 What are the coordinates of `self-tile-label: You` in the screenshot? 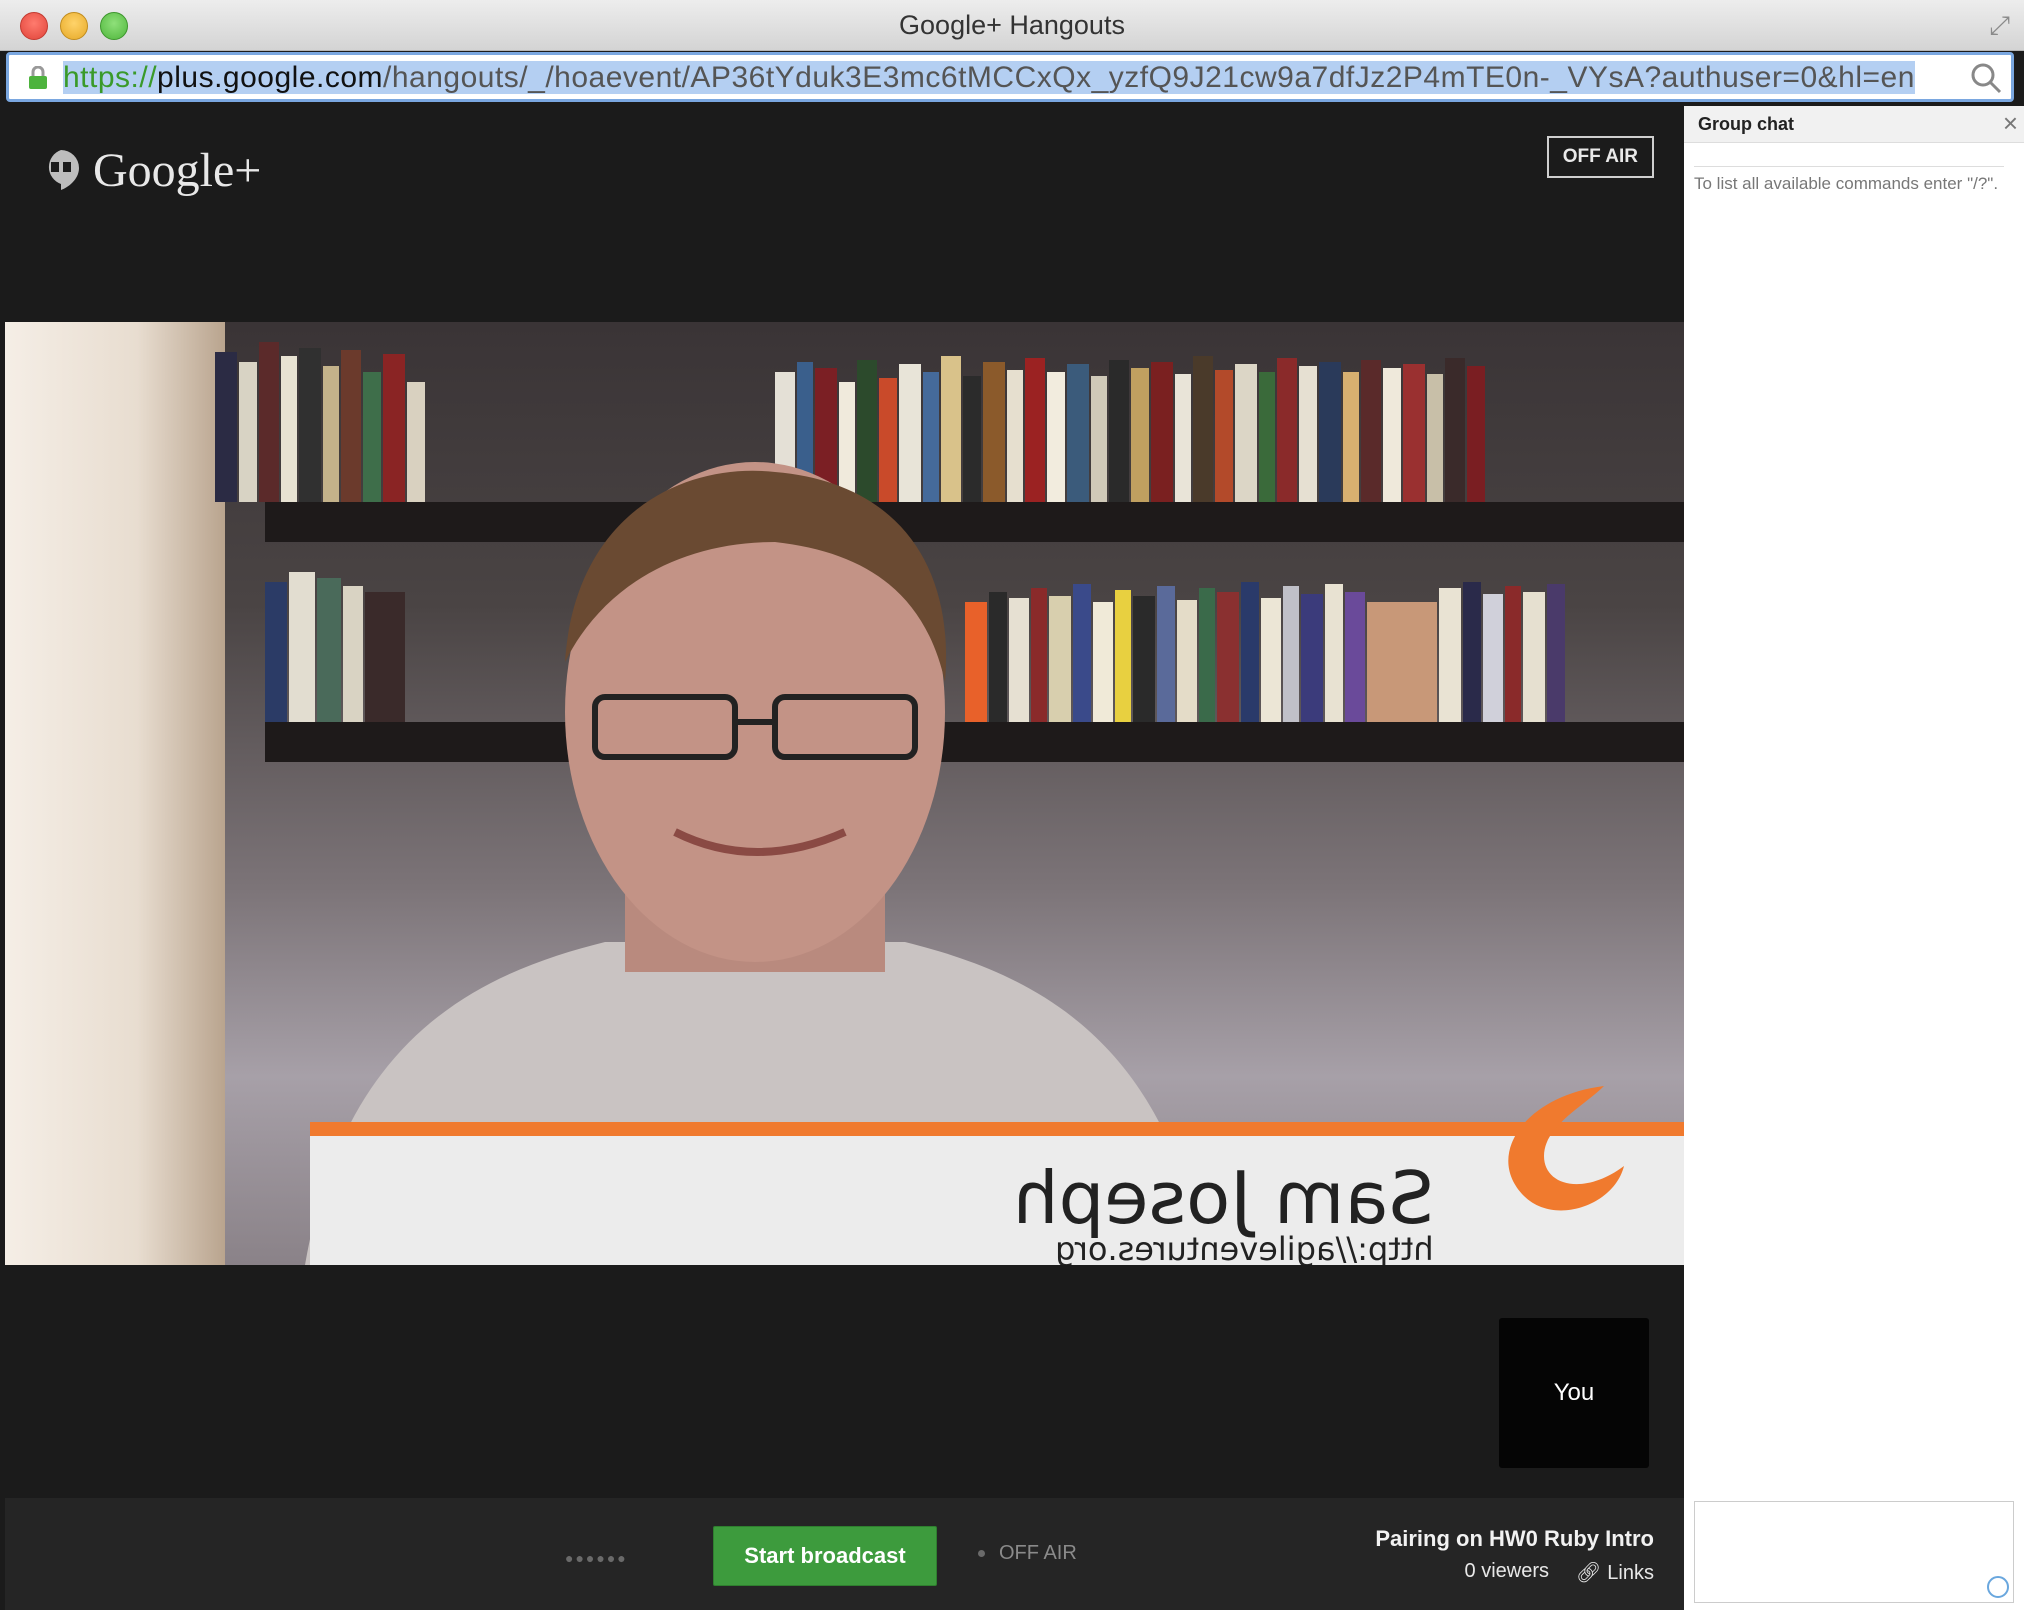 It's located at (1574, 1392).